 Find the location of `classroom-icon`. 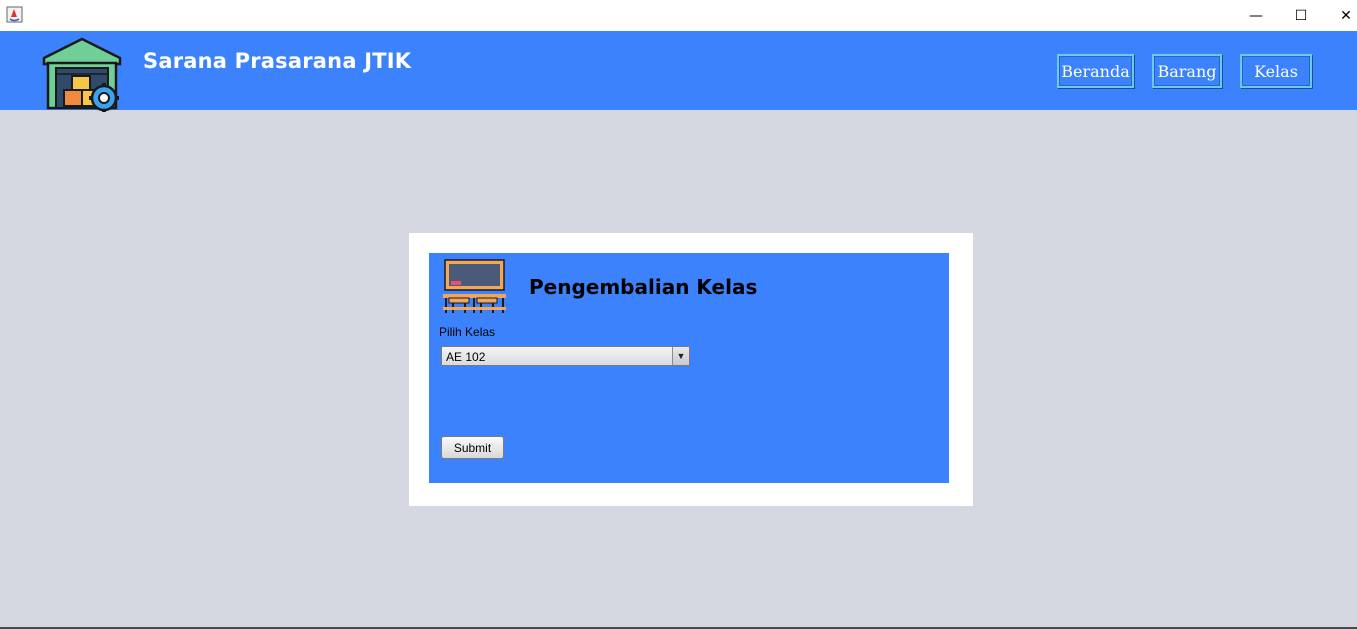

classroom-icon is located at coordinates (474, 286).